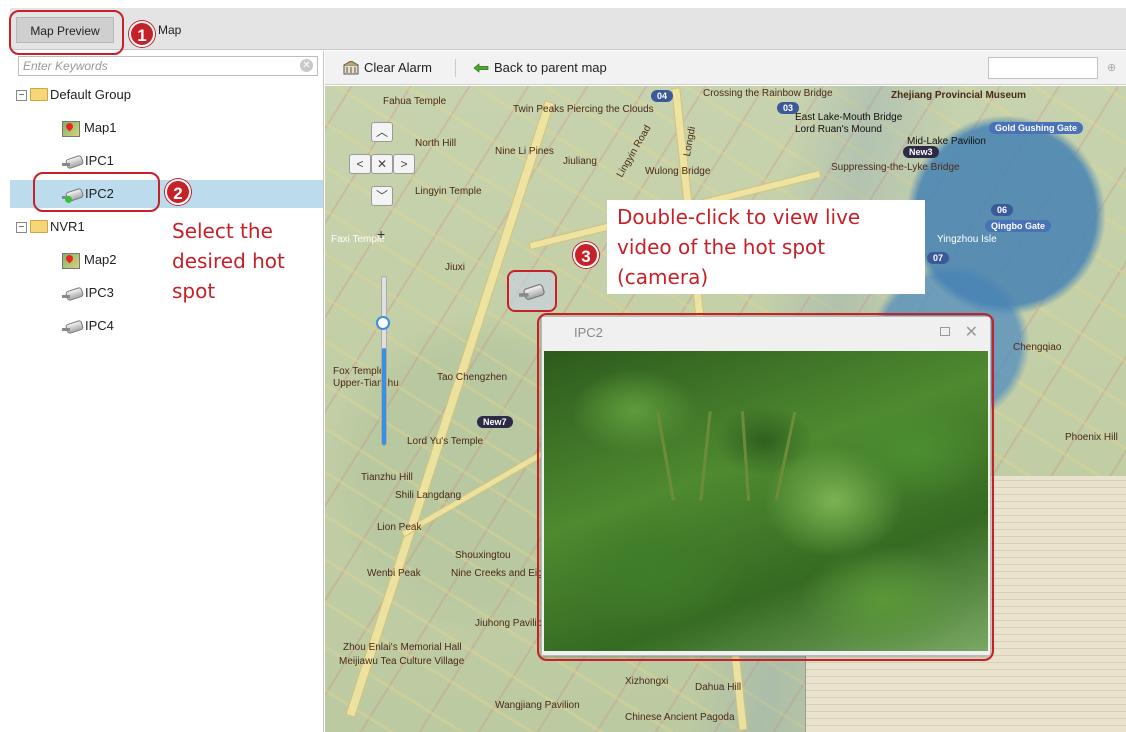 This screenshot has height=732, width=1126. Describe the element at coordinates (1091, 437) in the screenshot. I see `map-label: Phoenix Hill` at that location.